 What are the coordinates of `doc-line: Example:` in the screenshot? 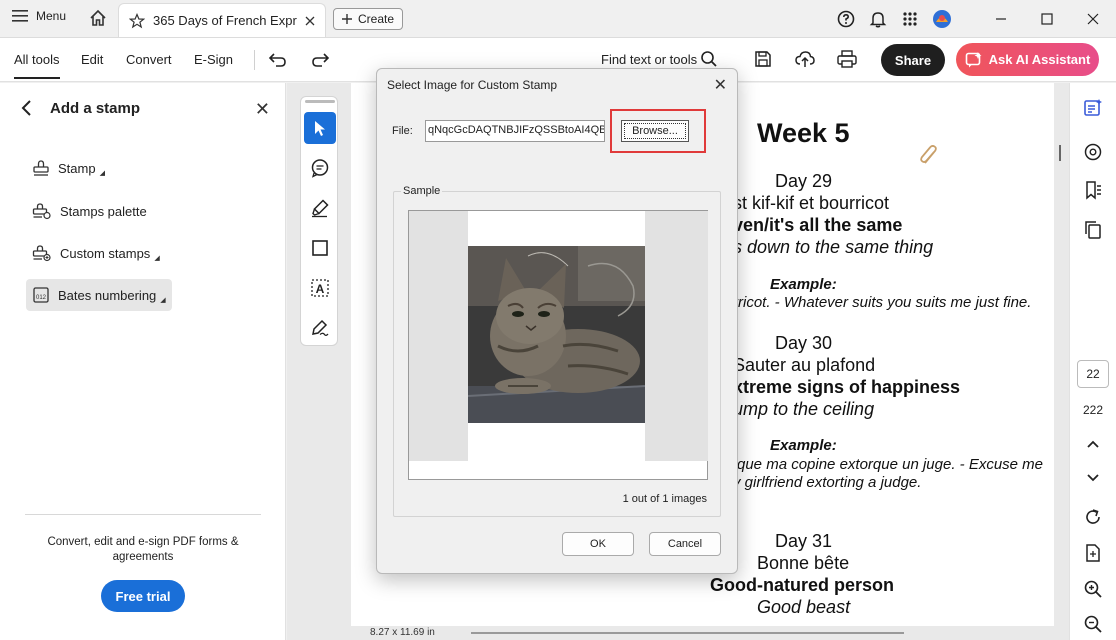 It's located at (803, 445).